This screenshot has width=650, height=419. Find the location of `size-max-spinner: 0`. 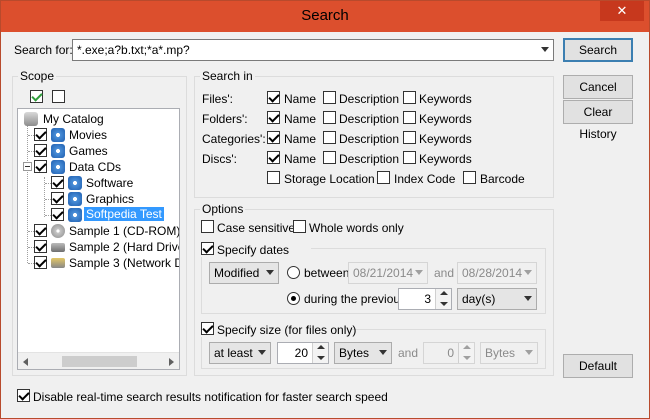

size-max-spinner: 0 is located at coordinates (449, 353).